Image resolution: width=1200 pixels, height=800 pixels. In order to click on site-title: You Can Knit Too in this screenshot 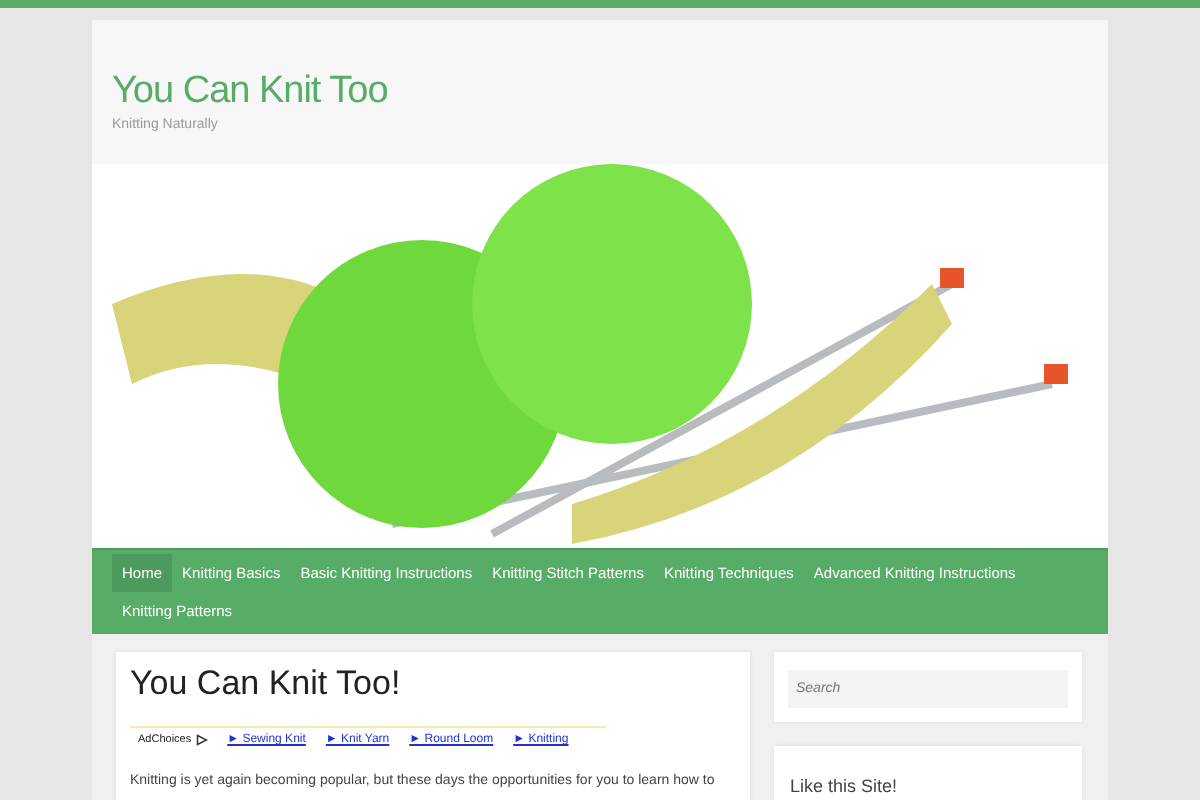, I will do `click(600, 92)`.